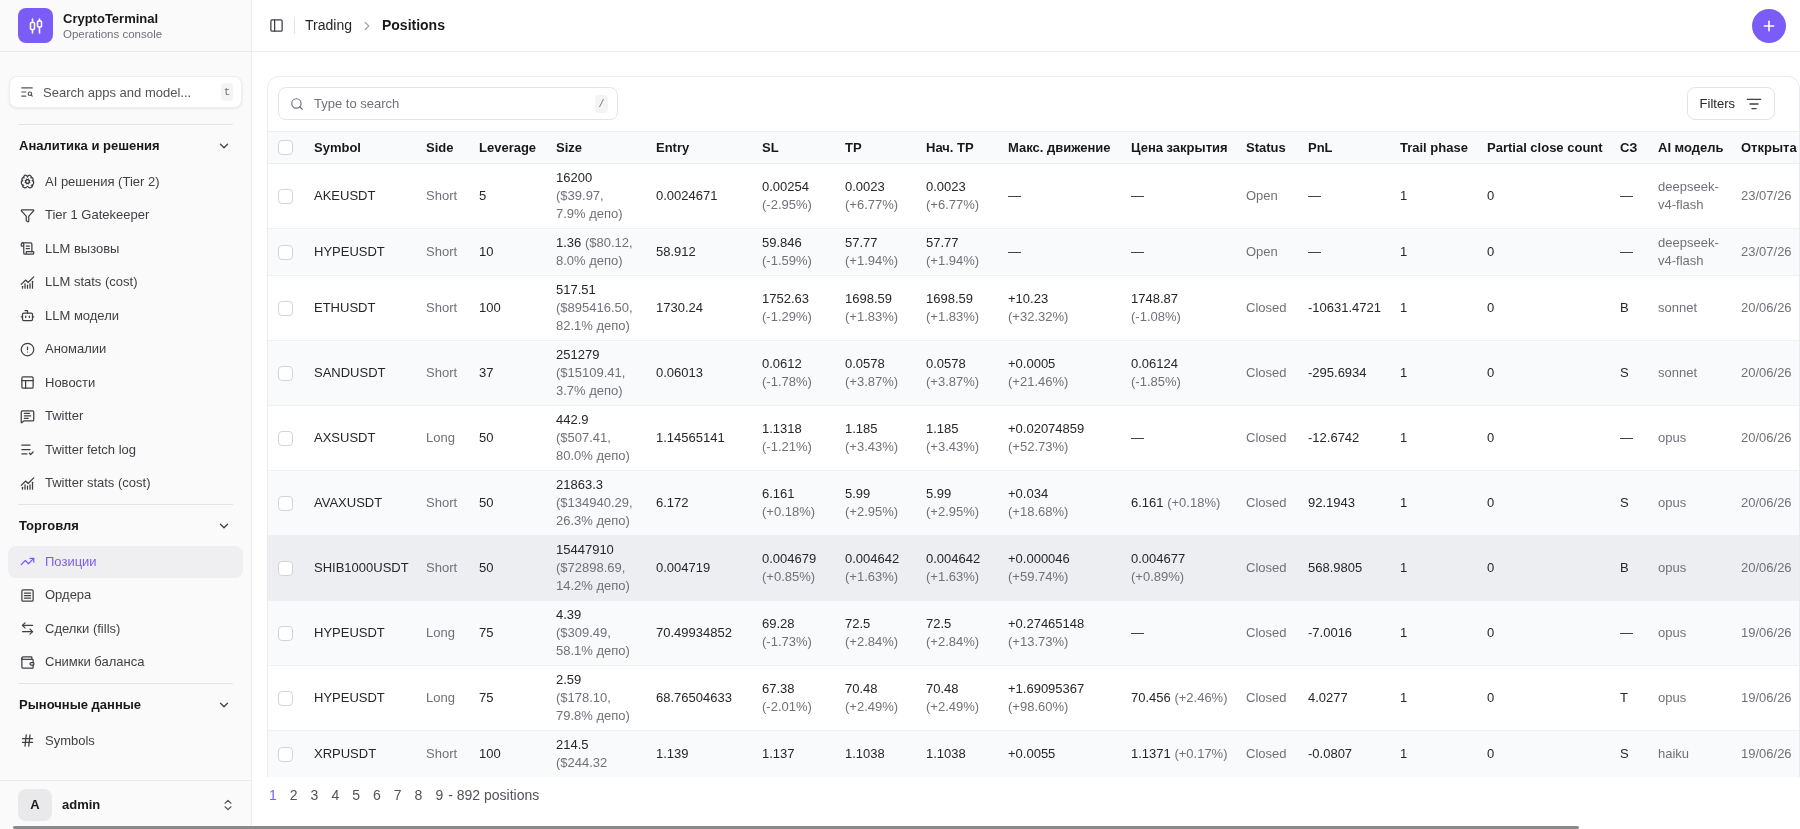 This screenshot has height=829, width=1800. What do you see at coordinates (1346, 373) in the screenshot?
I see `table-cell: -295.6934` at bounding box center [1346, 373].